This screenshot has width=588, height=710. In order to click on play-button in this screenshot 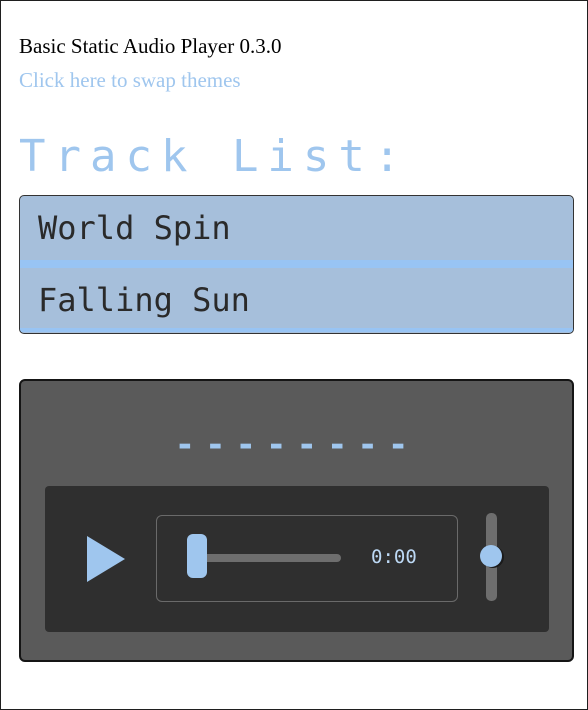, I will do `click(107, 559)`.